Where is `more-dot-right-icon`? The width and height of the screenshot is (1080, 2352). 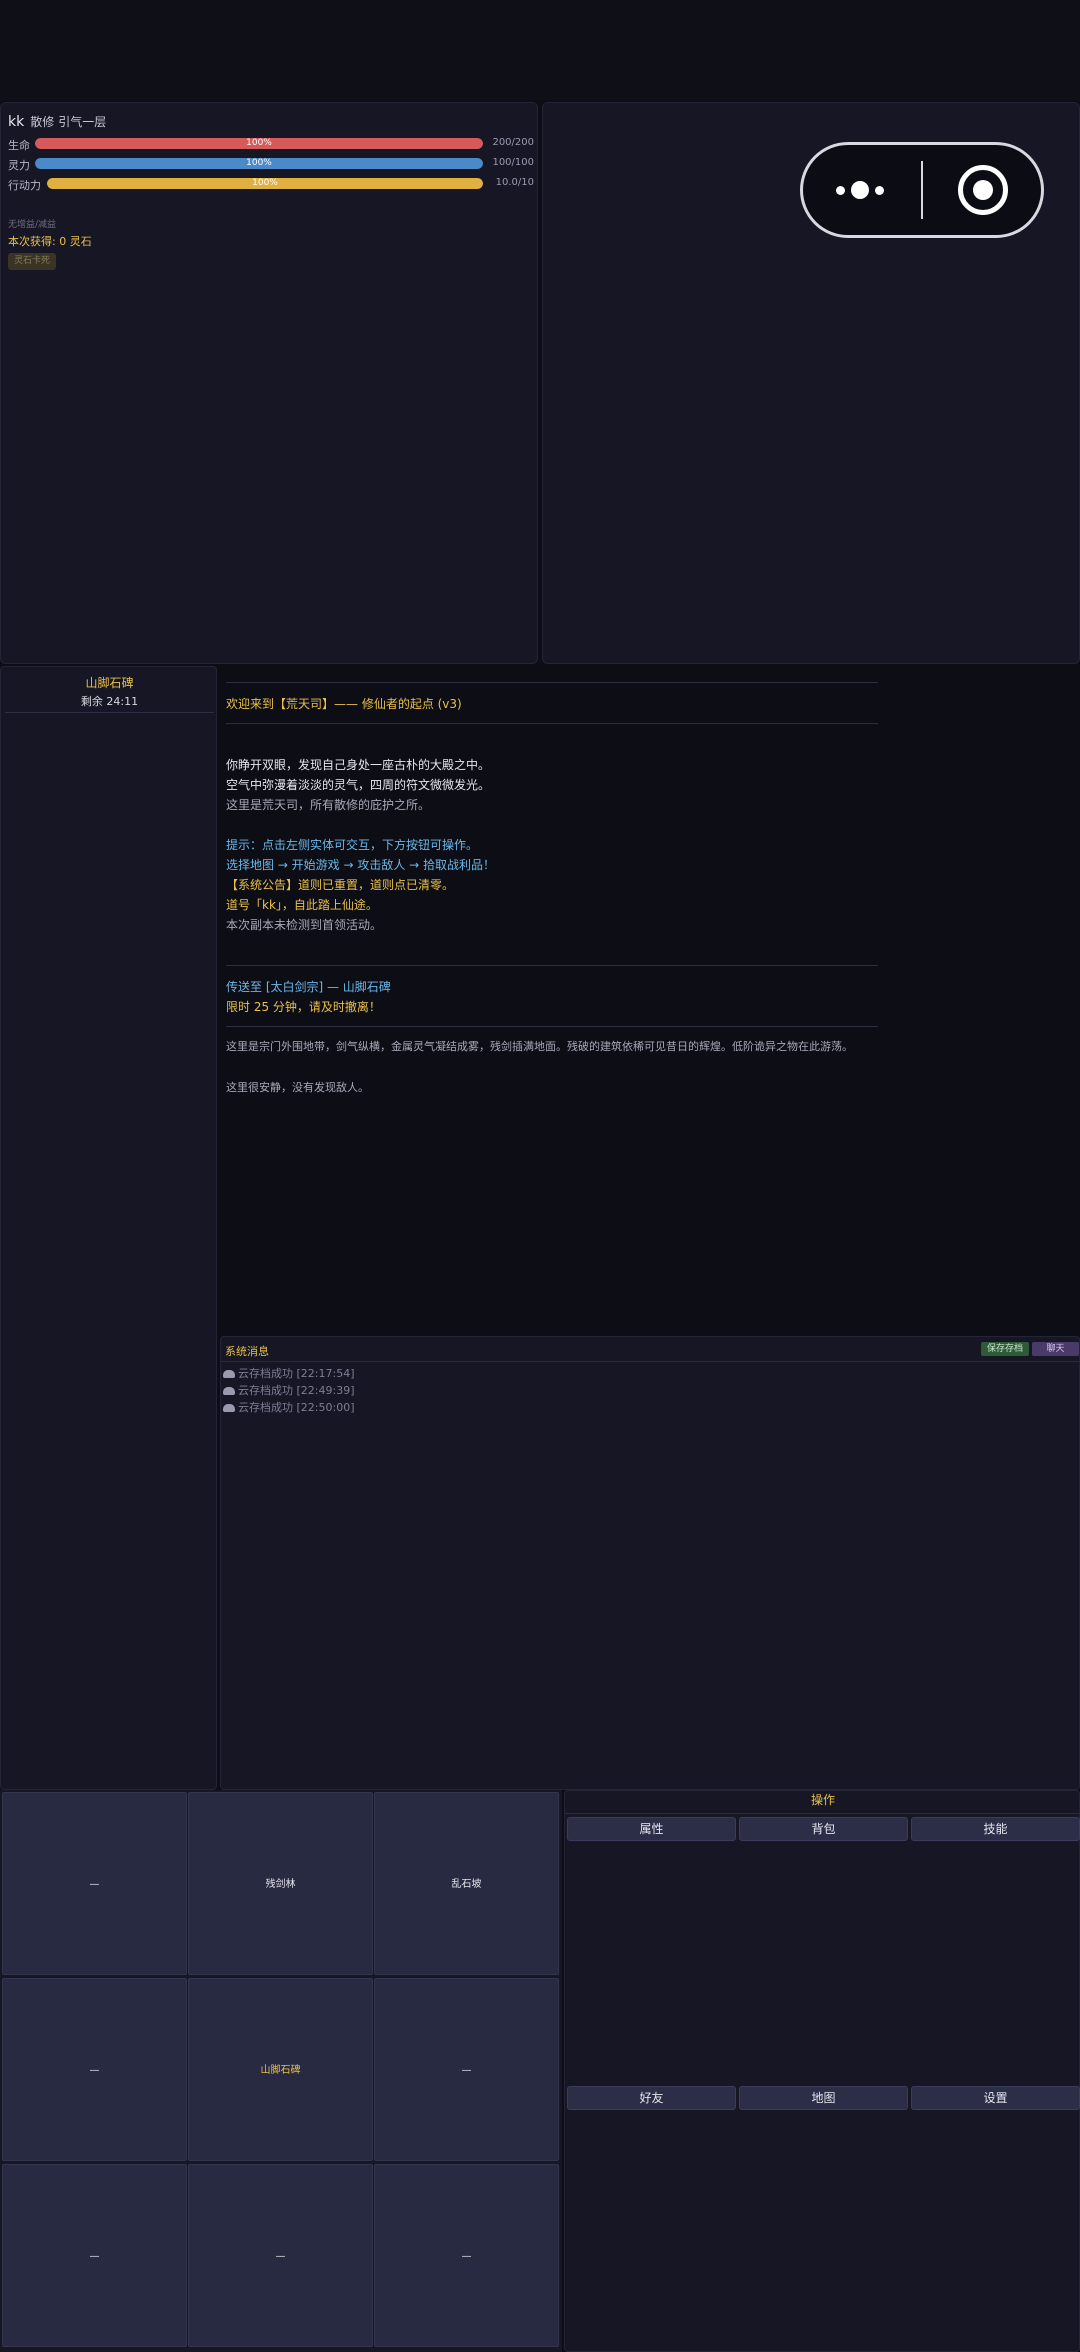
more-dot-right-icon is located at coordinates (879, 190).